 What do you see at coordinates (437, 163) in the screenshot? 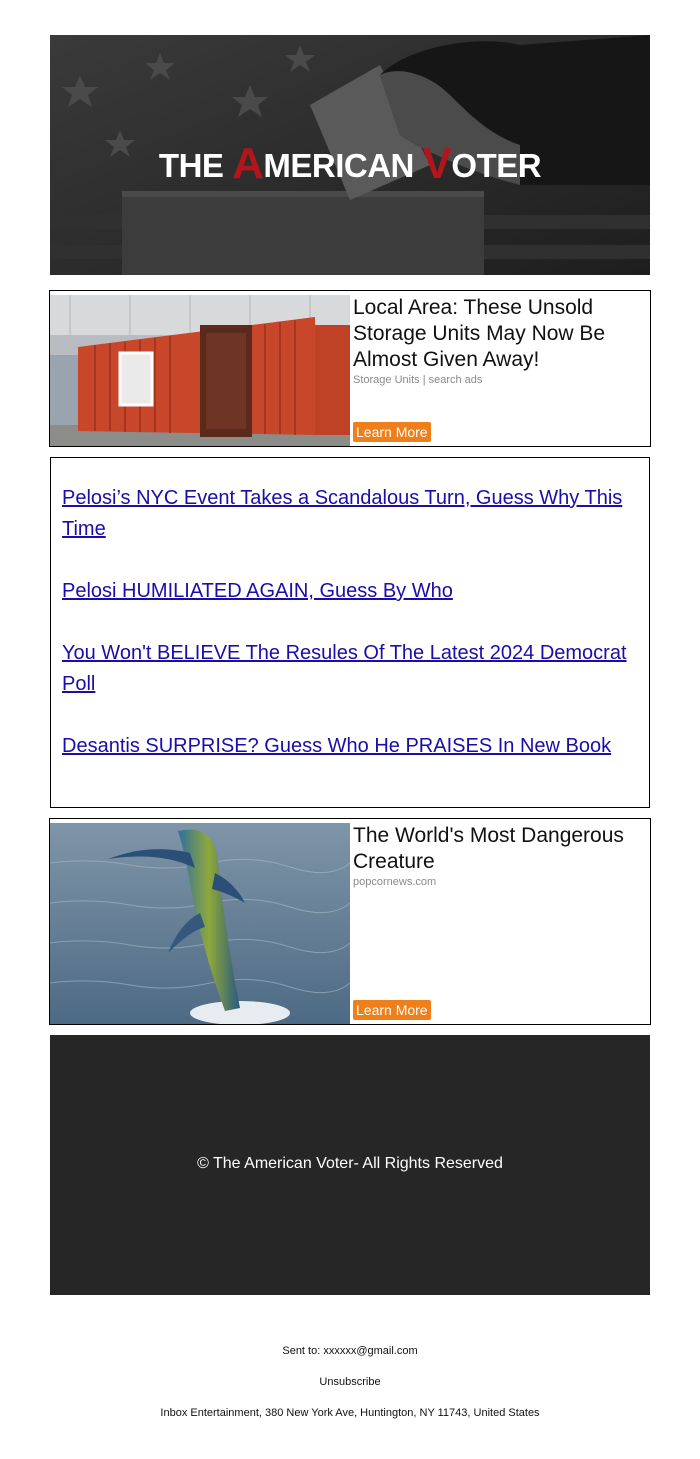
I see `brand-letter-v: V` at bounding box center [437, 163].